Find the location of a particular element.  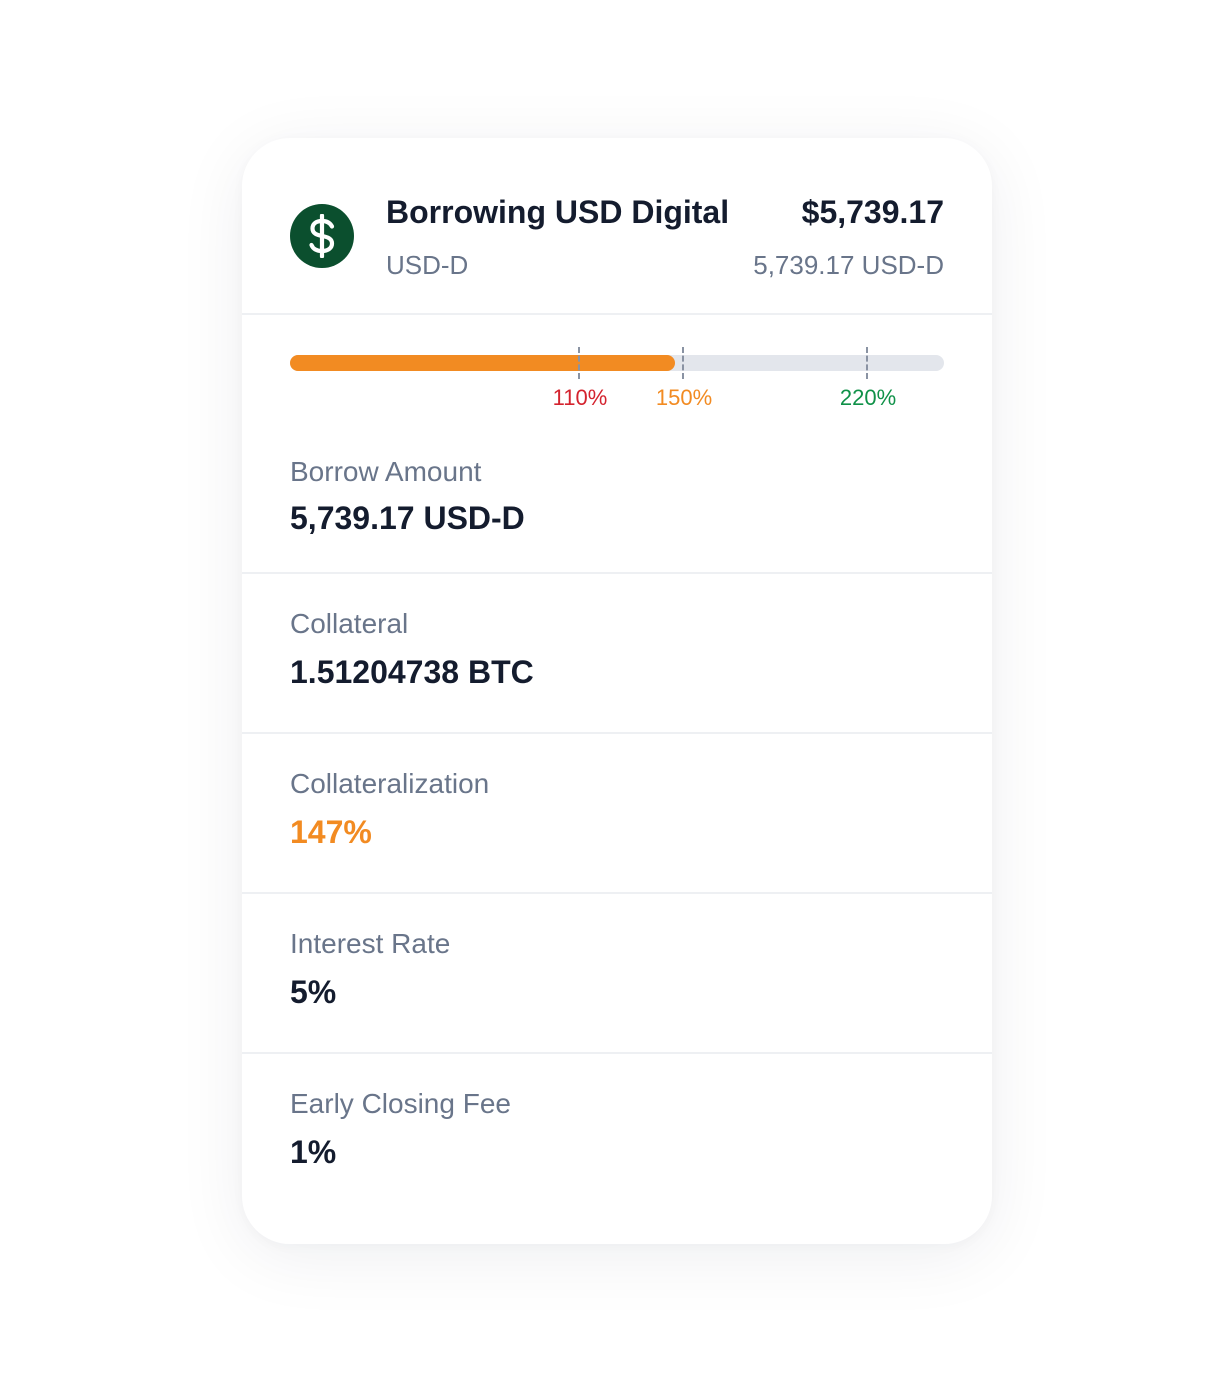

collateral-value: 1.51204738 BTC is located at coordinates (412, 672).